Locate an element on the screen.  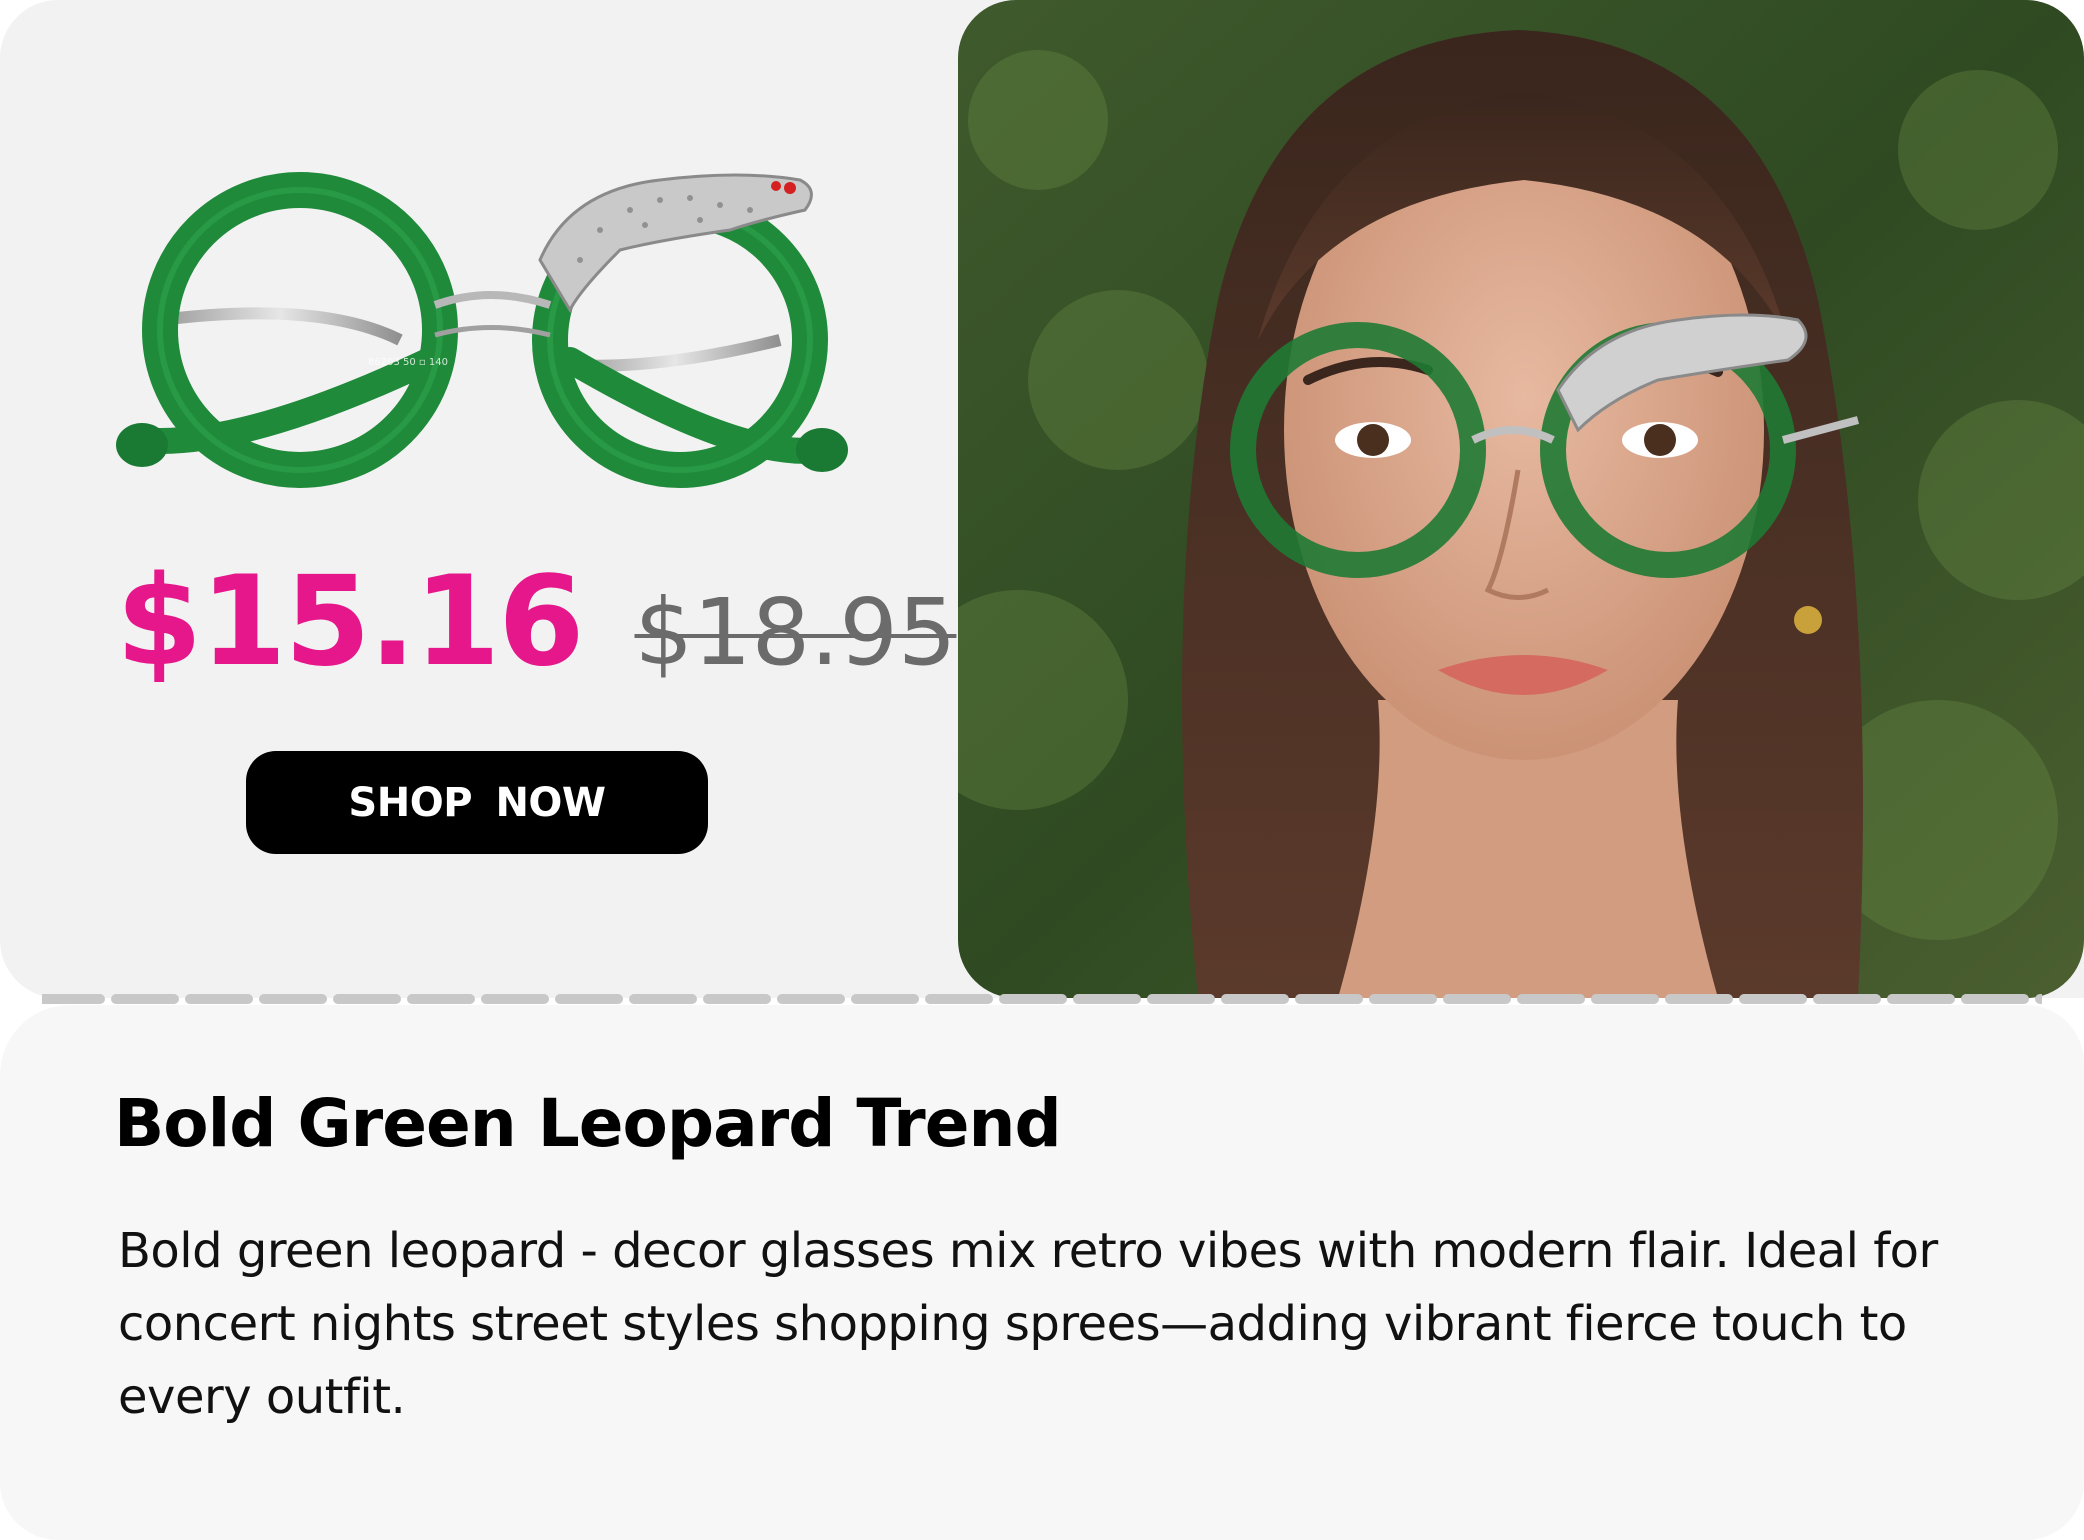
frame-code-text: 86203 50 ▫ 140 is located at coordinates (408, 362).